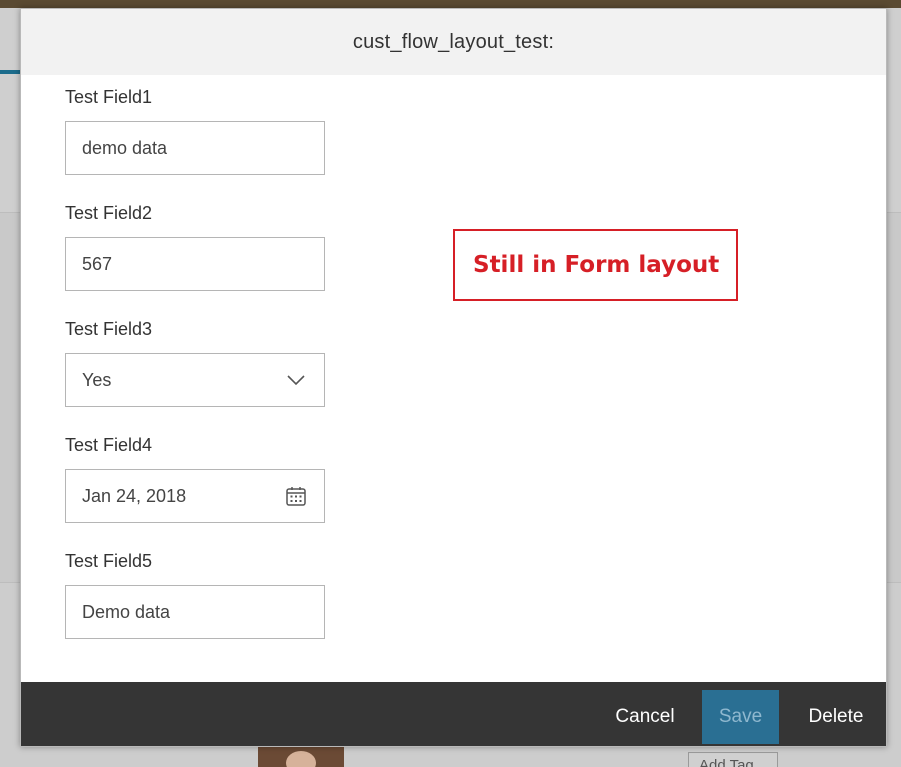 The height and width of the screenshot is (767, 901). I want to click on test-field4-input, so click(182, 496).